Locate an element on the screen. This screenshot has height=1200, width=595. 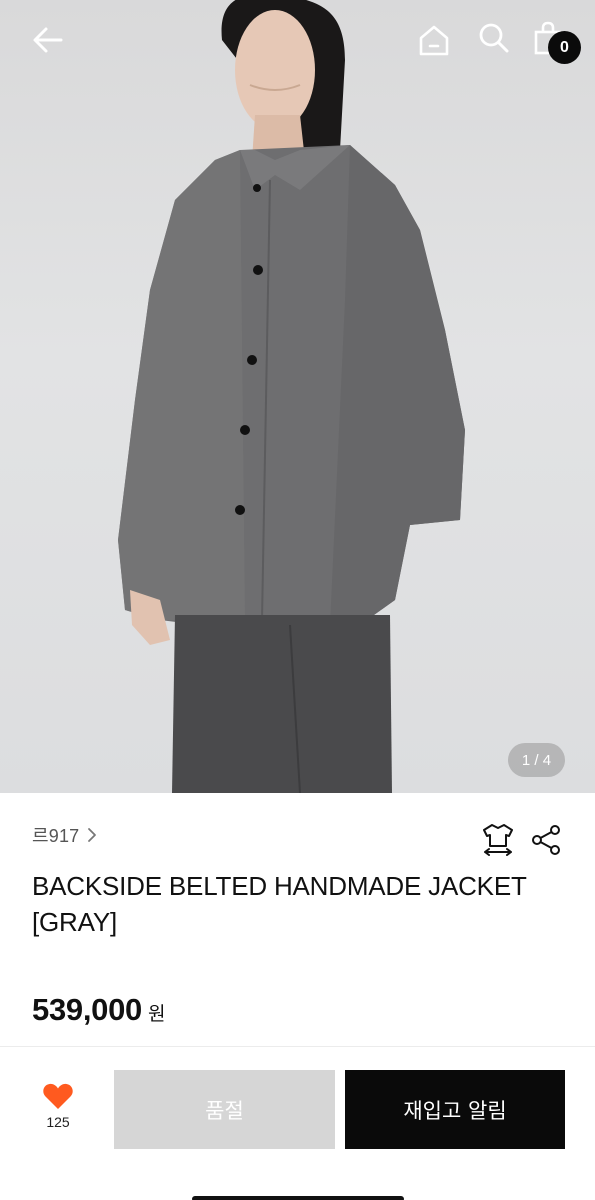
back-button is located at coordinates (48, 40).